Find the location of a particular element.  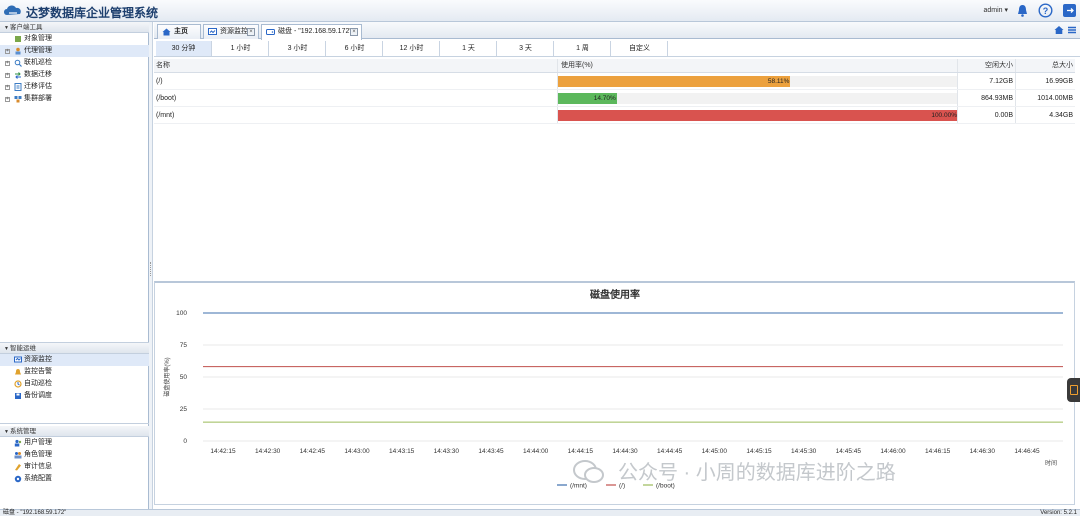

total-size: 4.34GB is located at coordinates (1045, 115).